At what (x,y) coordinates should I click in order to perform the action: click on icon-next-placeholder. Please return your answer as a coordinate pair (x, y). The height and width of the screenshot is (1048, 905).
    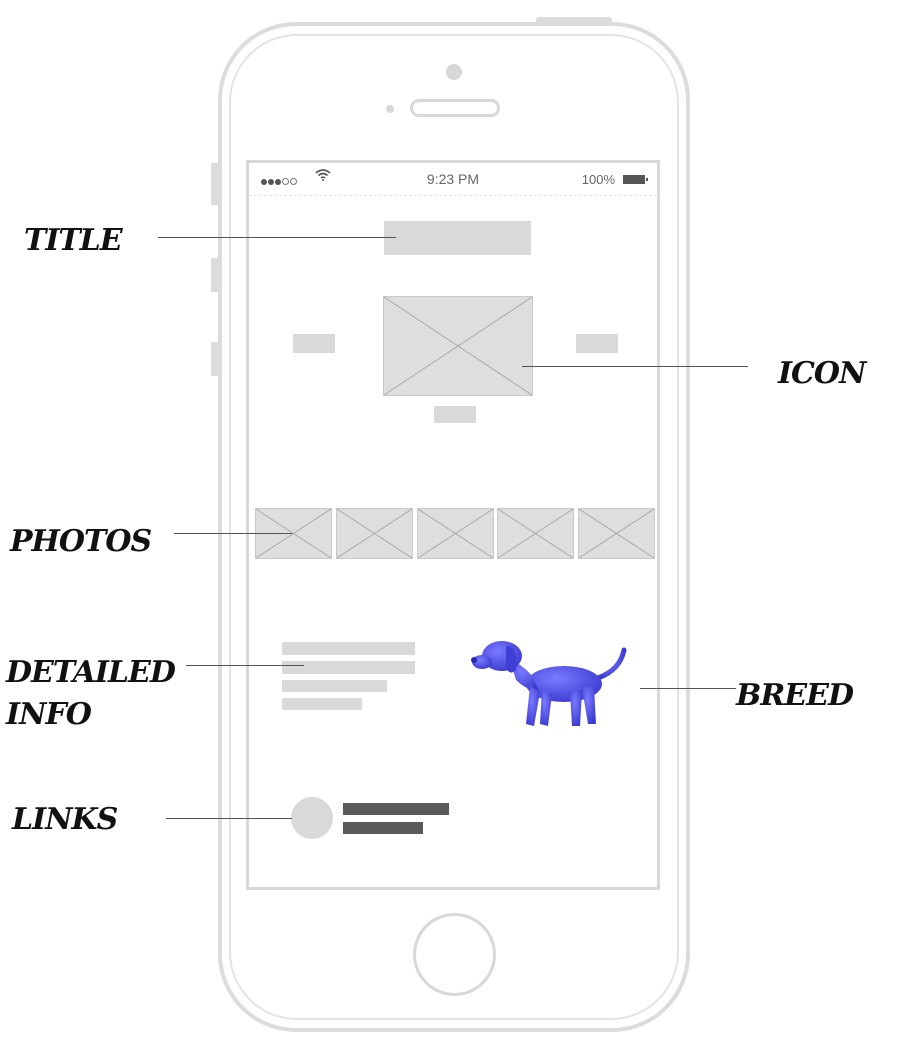
    Looking at the image, I should click on (597, 343).